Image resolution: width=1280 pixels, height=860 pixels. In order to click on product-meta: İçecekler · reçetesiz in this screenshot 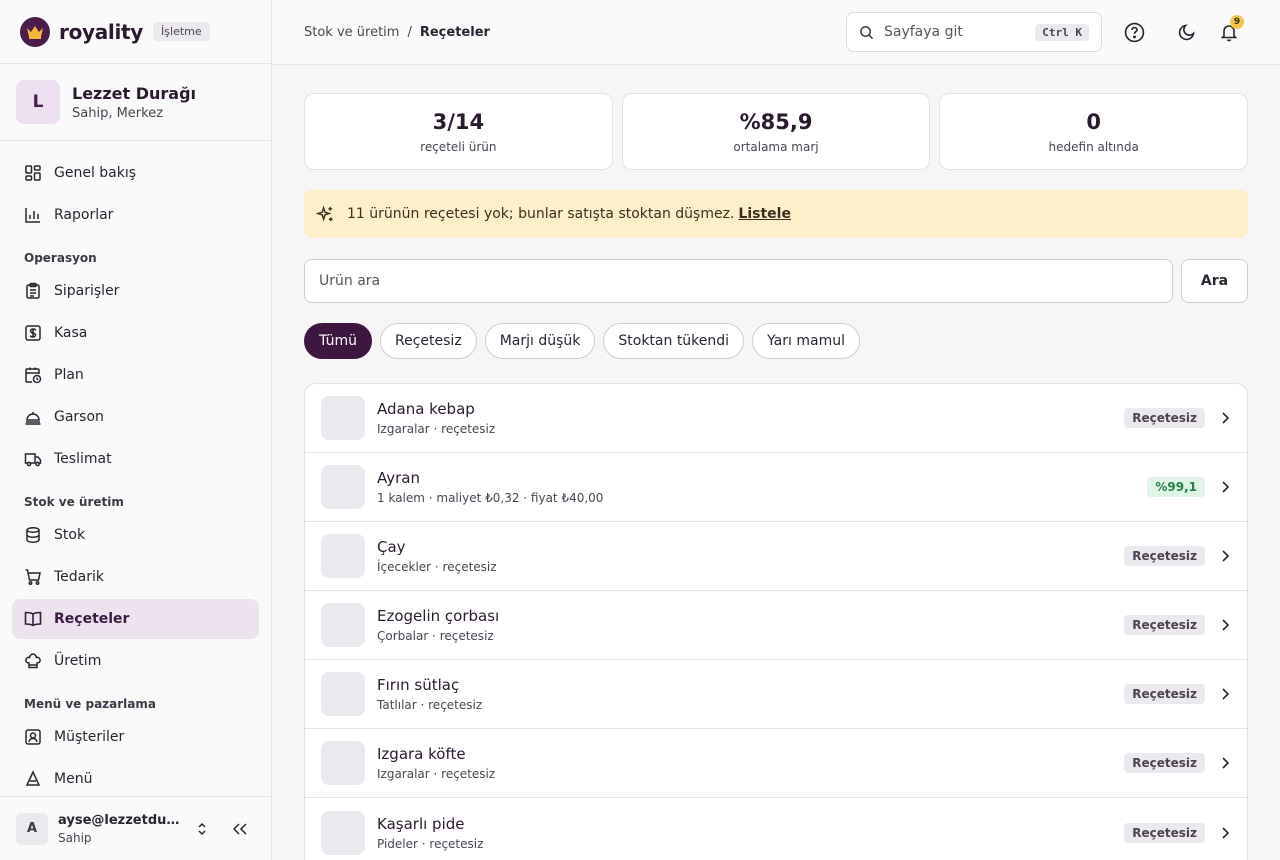, I will do `click(437, 567)`.